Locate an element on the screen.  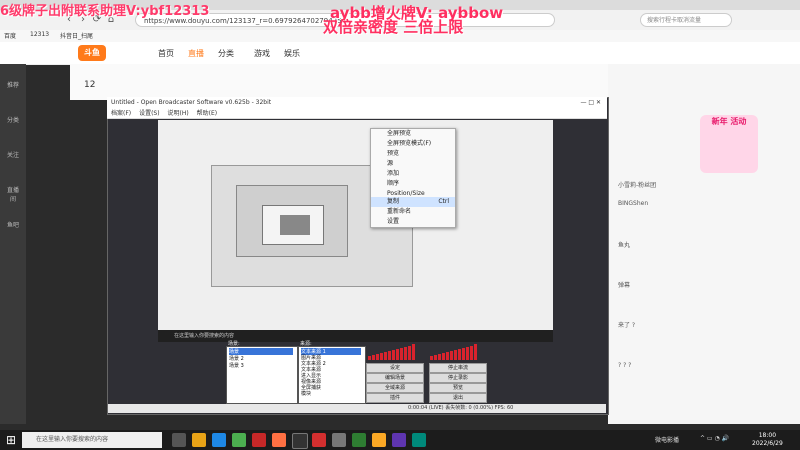
context-menu-item: 重新命名 is located at coordinates (413, 212).